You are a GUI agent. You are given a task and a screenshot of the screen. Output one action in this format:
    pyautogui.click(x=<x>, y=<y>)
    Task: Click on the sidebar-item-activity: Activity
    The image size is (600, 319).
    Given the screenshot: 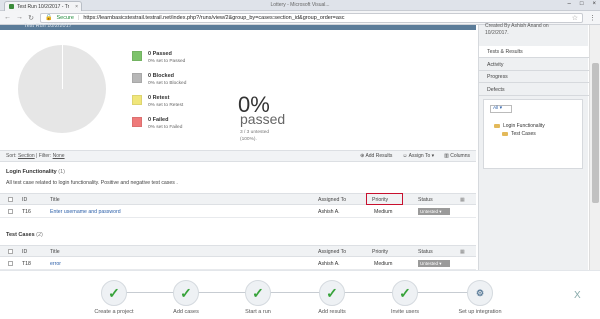 What is the action you would take?
    pyautogui.click(x=534, y=65)
    